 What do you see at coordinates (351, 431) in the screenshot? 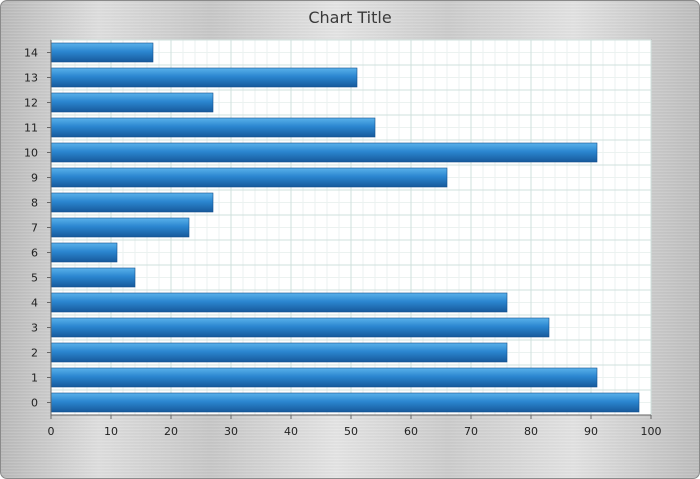
I see `x-tick-label: 50` at bounding box center [351, 431].